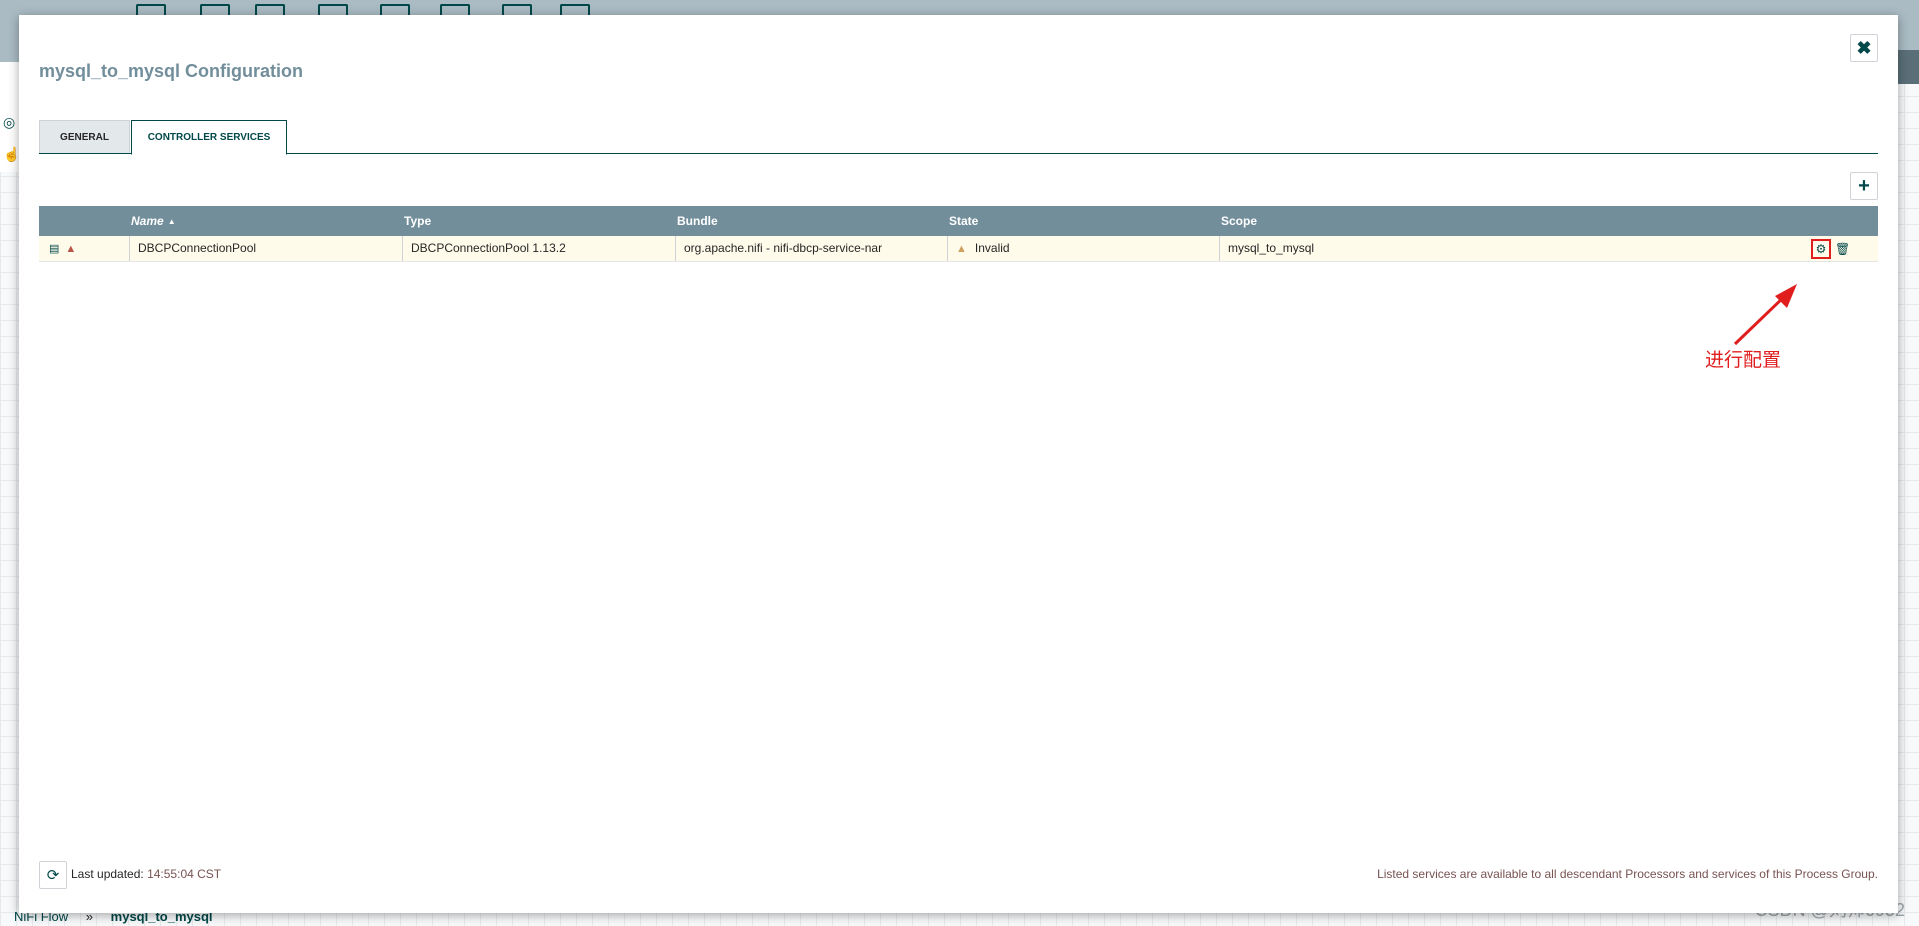 This screenshot has width=1919, height=926. What do you see at coordinates (265, 248) in the screenshot?
I see `cell-name: DBCPConnectionPool` at bounding box center [265, 248].